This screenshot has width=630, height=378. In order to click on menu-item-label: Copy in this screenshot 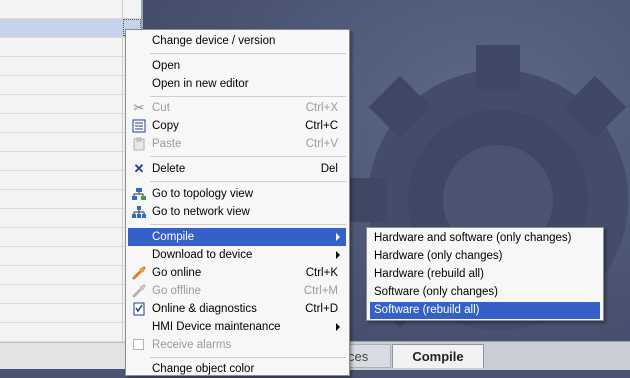, I will do `click(165, 126)`.